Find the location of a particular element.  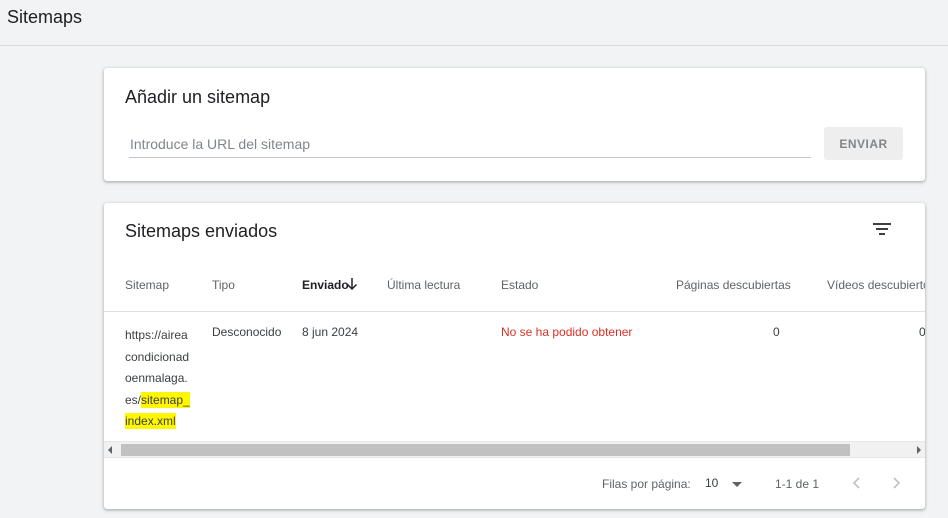

pages-cell: 0 is located at coordinates (776, 332).